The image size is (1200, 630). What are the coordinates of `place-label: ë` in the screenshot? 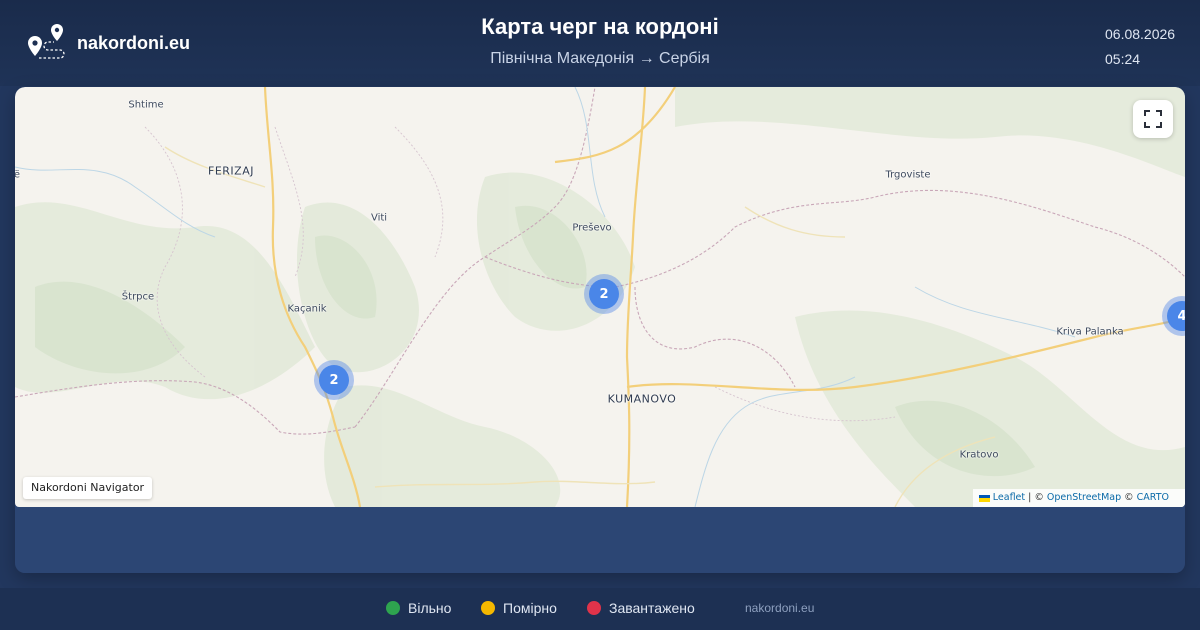 It's located at (18, 175).